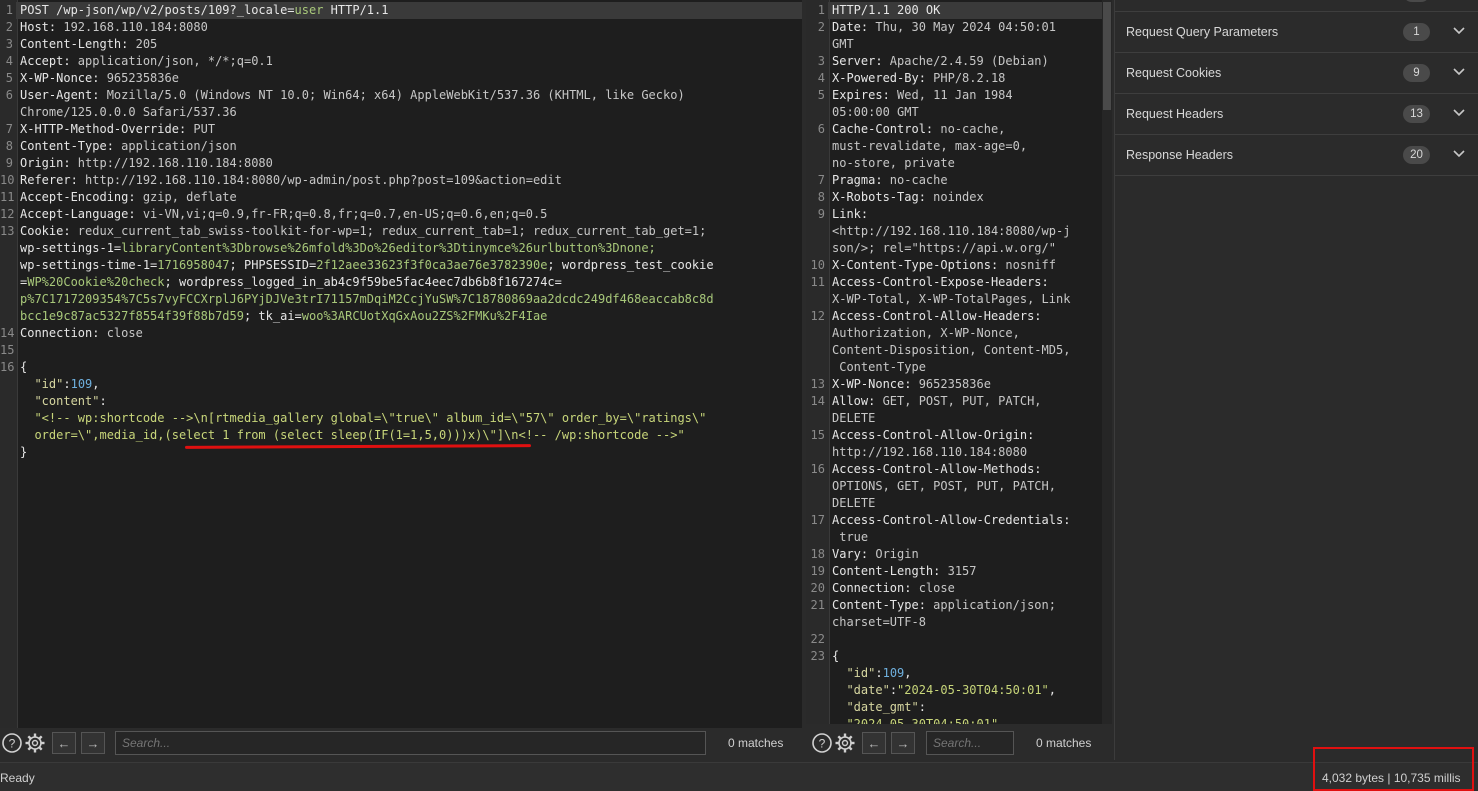  I want to click on response-line: 2 Date: Thu, 30 May 2024 04:50:01, so click(959, 27).